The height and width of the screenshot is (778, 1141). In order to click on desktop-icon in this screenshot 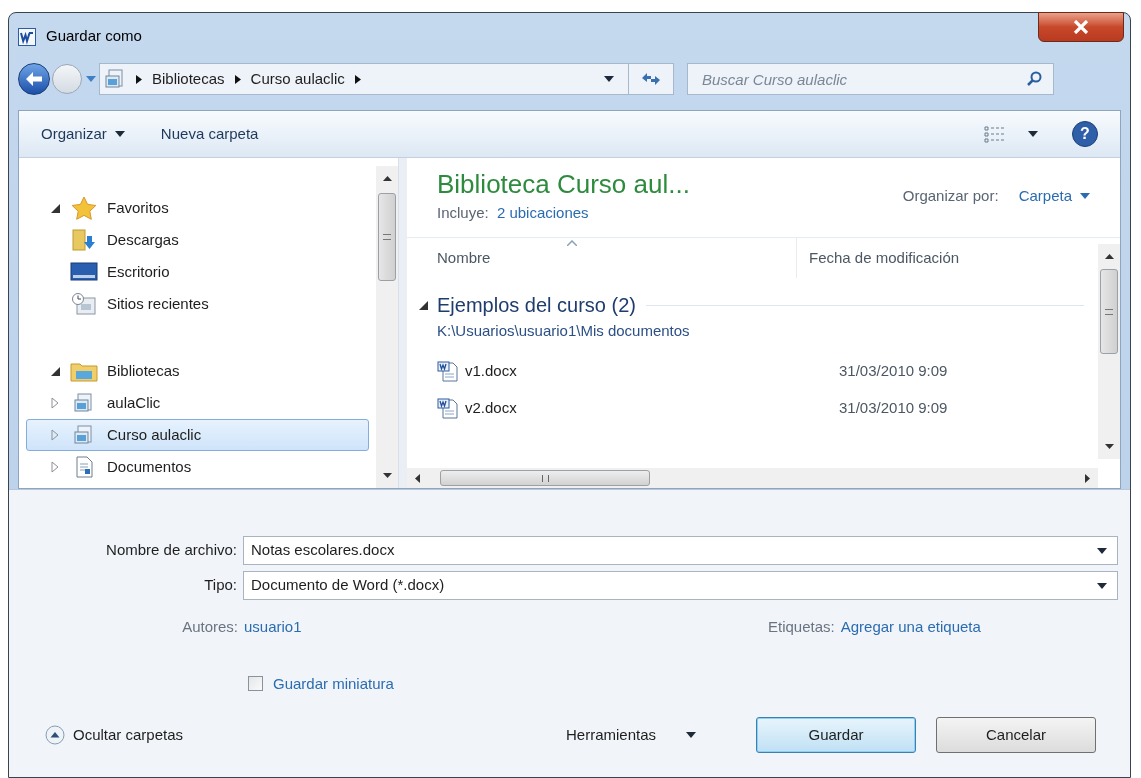, I will do `click(84, 272)`.